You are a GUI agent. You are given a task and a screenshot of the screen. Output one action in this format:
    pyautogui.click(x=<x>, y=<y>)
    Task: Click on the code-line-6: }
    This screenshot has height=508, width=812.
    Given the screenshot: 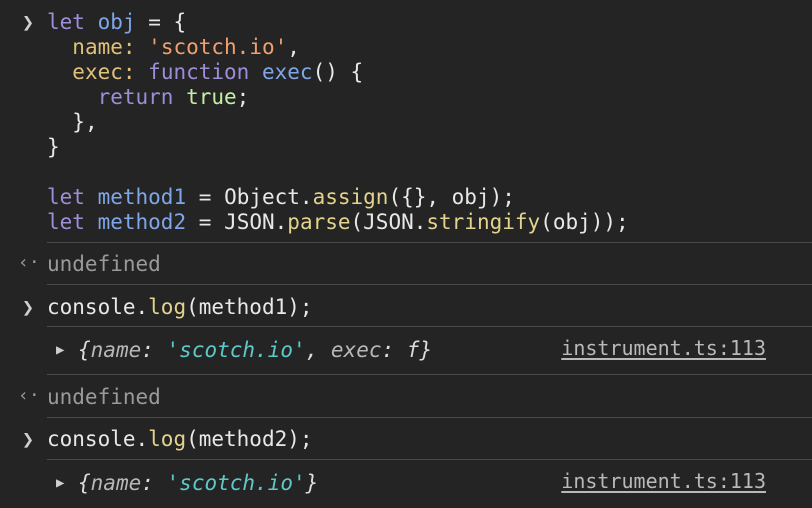 What is the action you would take?
    pyautogui.click(x=53, y=147)
    